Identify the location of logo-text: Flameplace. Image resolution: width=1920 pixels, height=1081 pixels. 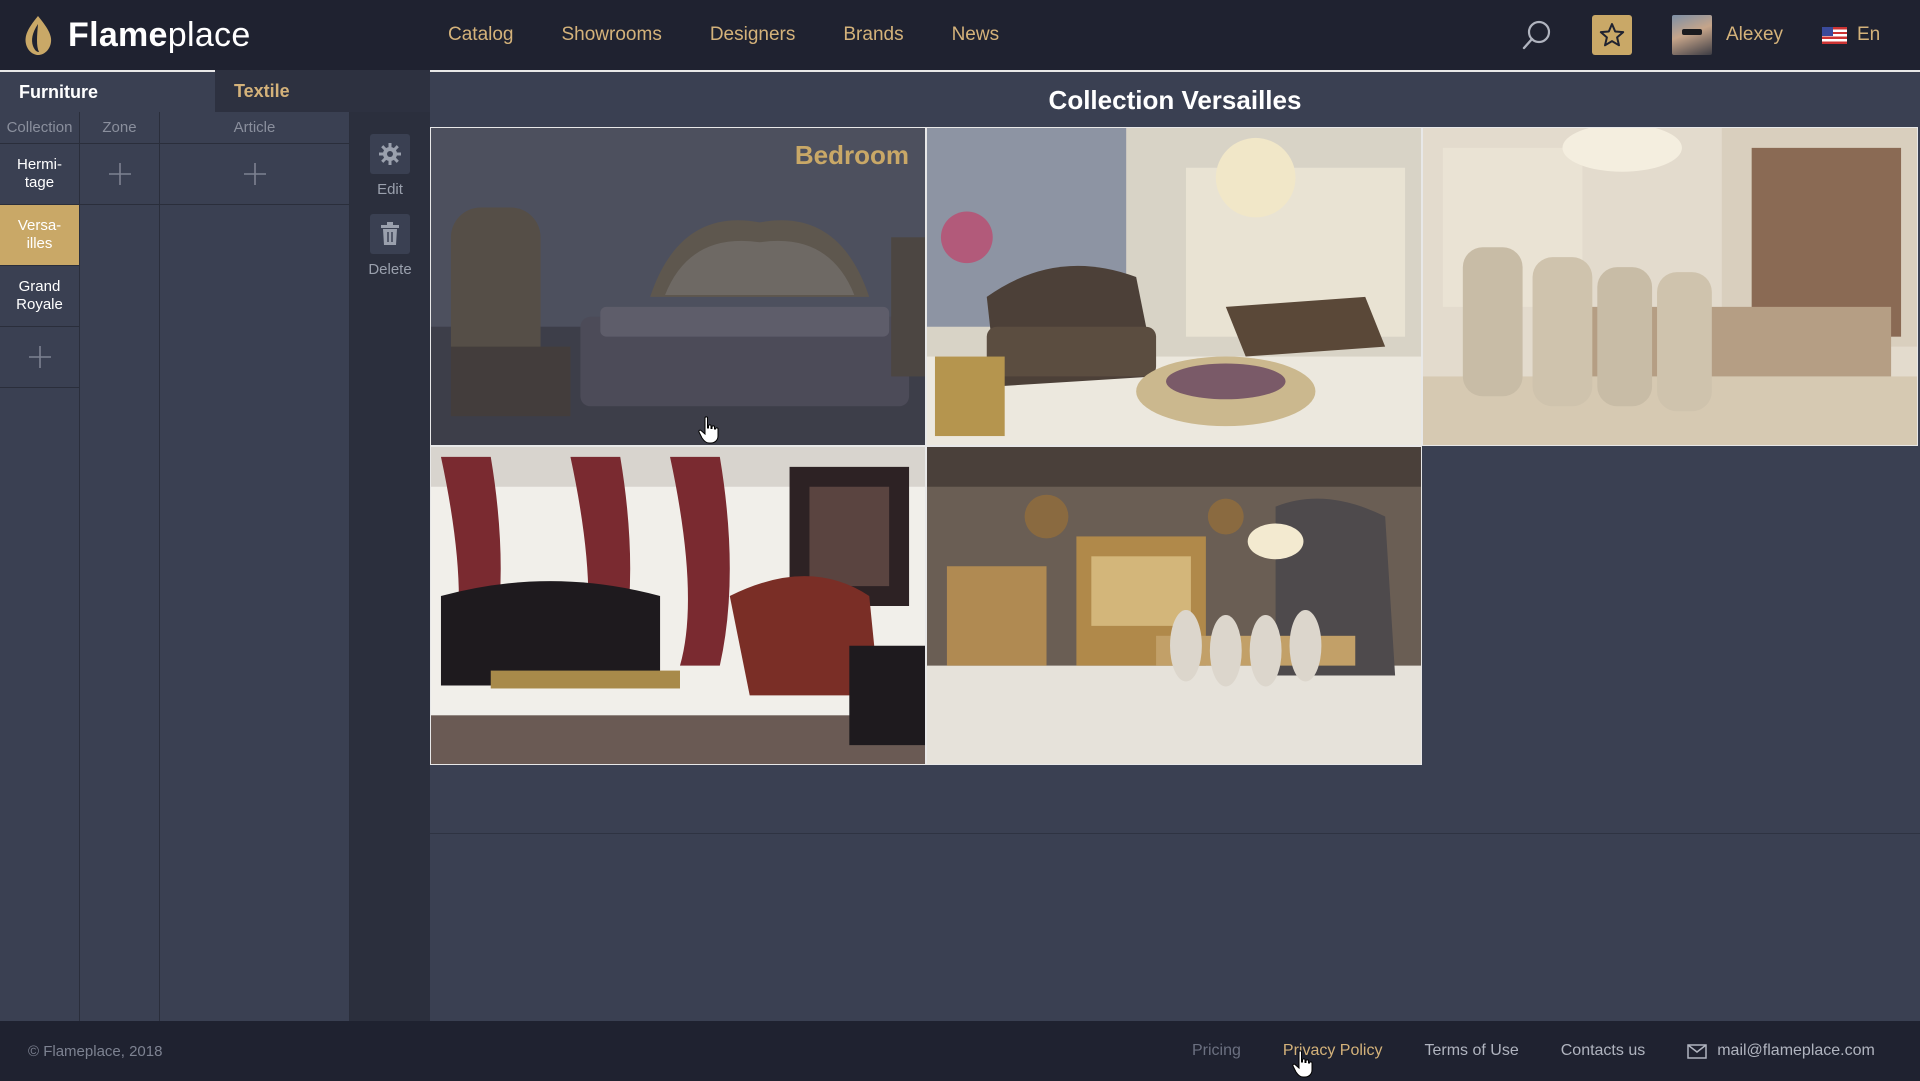
(159, 34).